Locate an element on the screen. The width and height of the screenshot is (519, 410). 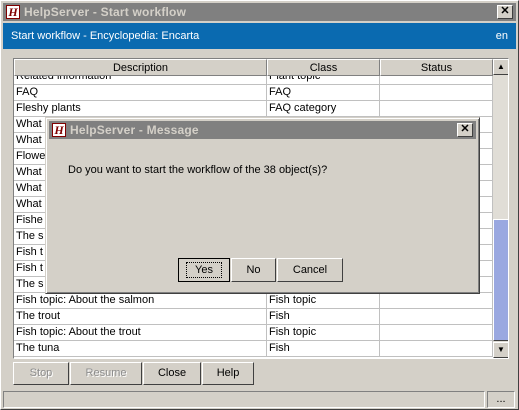
table-row: Related information Plant topic is located at coordinates (253, 80).